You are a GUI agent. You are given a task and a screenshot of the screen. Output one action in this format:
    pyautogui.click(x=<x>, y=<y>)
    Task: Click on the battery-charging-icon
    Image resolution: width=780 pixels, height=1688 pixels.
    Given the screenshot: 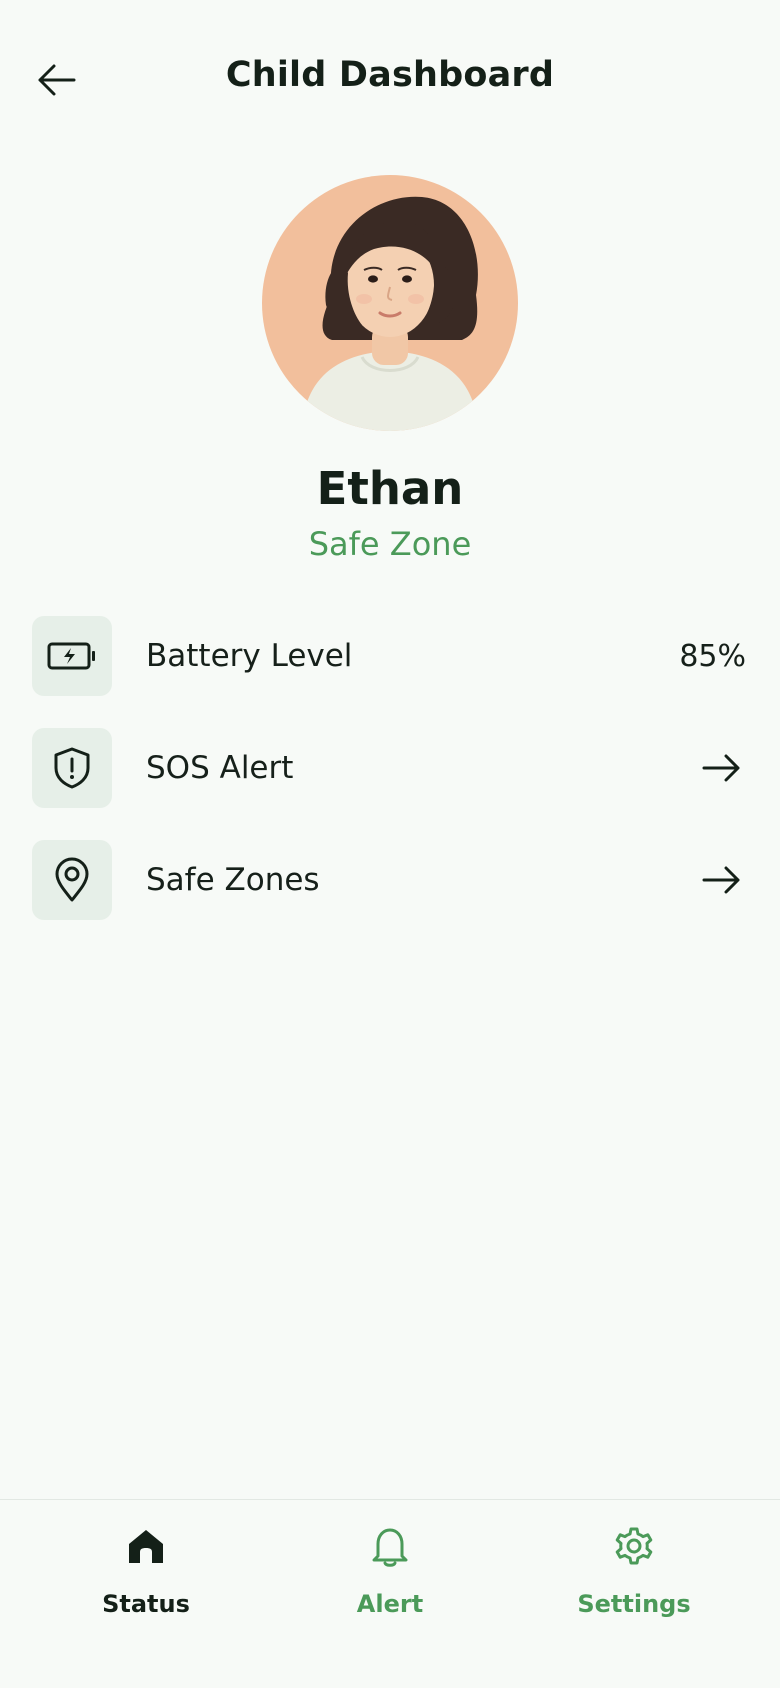 What is the action you would take?
    pyautogui.click(x=71, y=656)
    